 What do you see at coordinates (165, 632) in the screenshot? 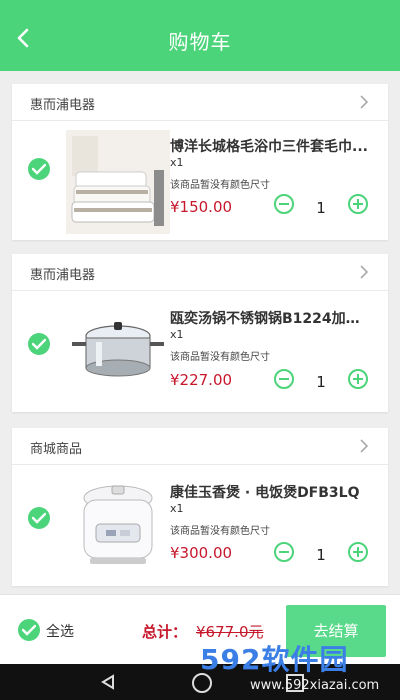
I see `total-label: 总计：` at bounding box center [165, 632].